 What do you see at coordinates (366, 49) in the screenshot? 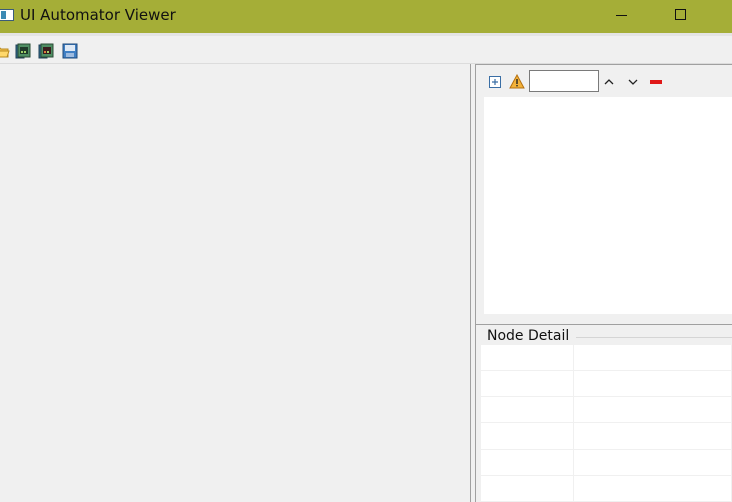
I see `main-toolbar` at bounding box center [366, 49].